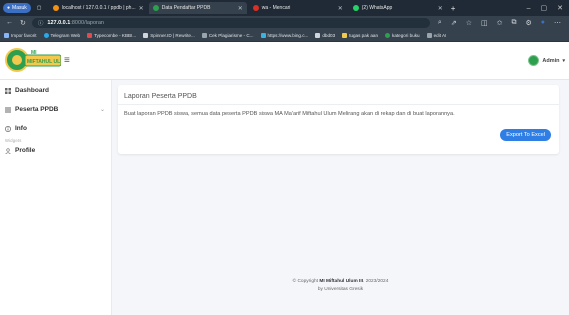 The height and width of the screenshot is (315, 569). I want to click on bing-icon, so click(263, 35).